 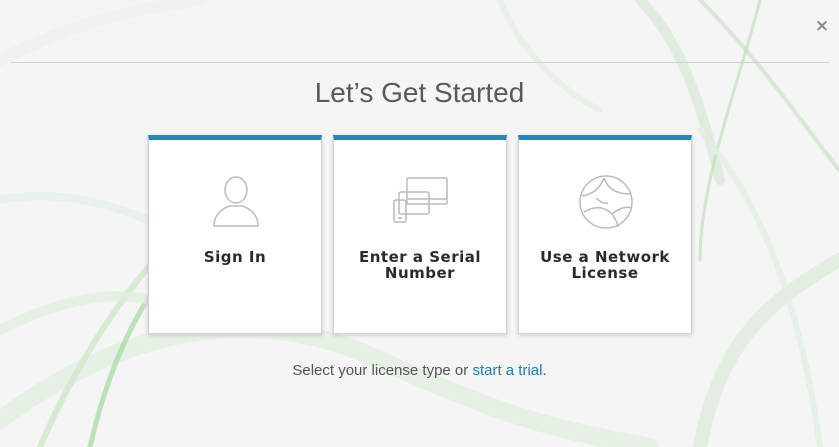 What do you see at coordinates (382, 370) in the screenshot?
I see `license-hint-text: Select your license type or` at bounding box center [382, 370].